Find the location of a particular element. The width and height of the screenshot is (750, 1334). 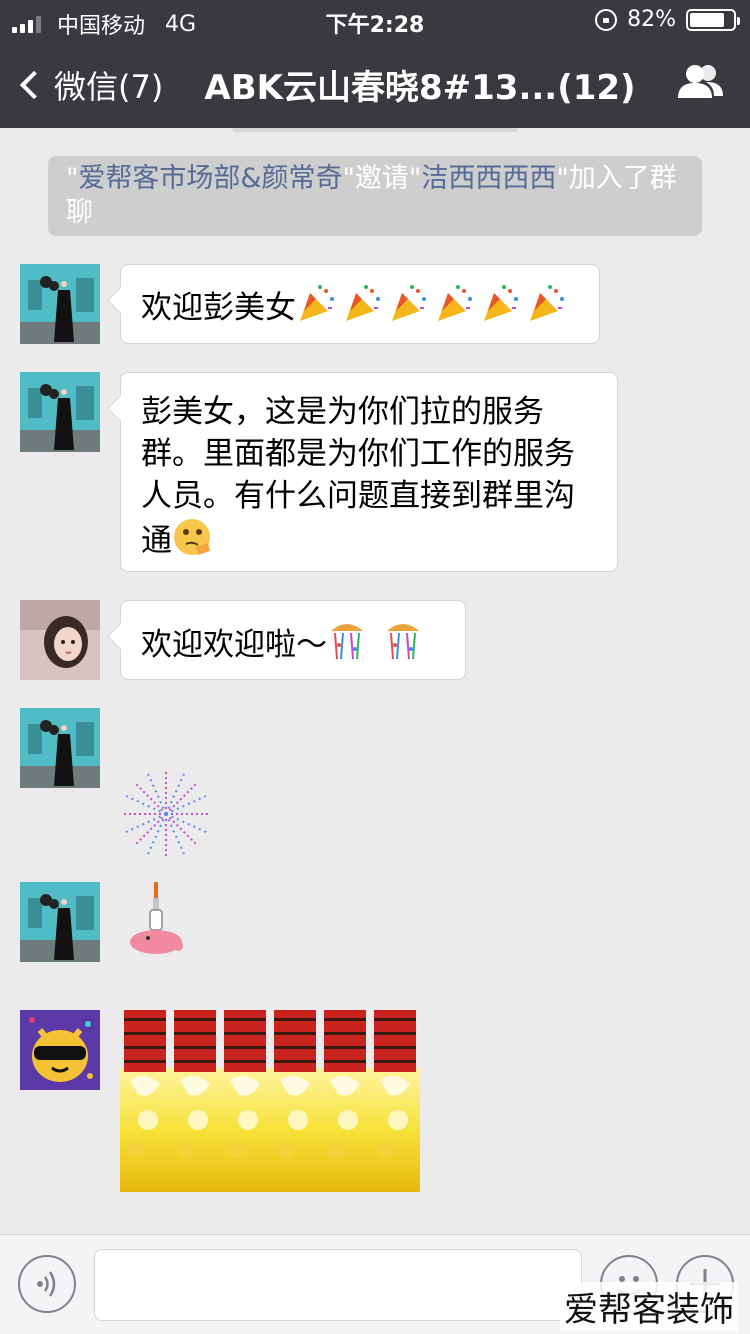

firecrackers-animation is located at coordinates (270, 1101).